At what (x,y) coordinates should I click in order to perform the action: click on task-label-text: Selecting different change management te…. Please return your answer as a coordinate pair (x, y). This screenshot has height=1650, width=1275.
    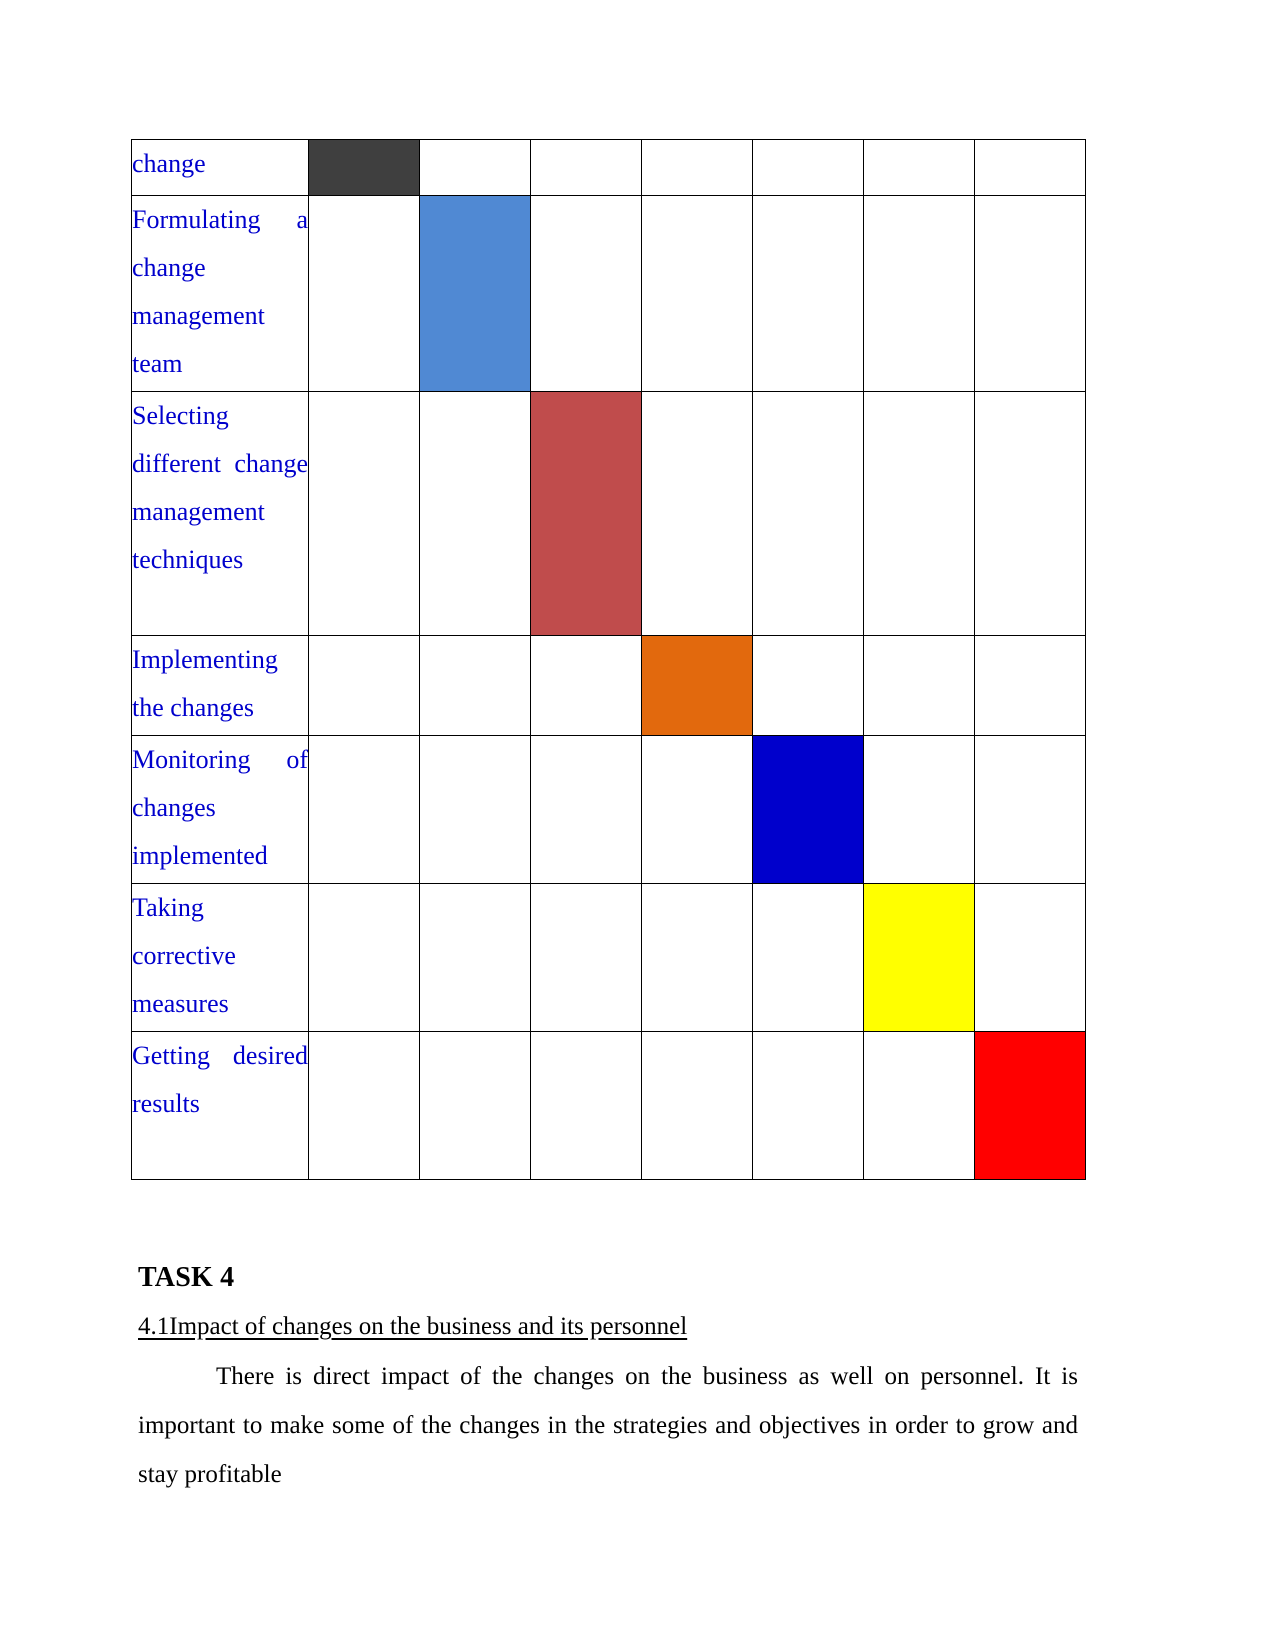
    Looking at the image, I should click on (220, 487).